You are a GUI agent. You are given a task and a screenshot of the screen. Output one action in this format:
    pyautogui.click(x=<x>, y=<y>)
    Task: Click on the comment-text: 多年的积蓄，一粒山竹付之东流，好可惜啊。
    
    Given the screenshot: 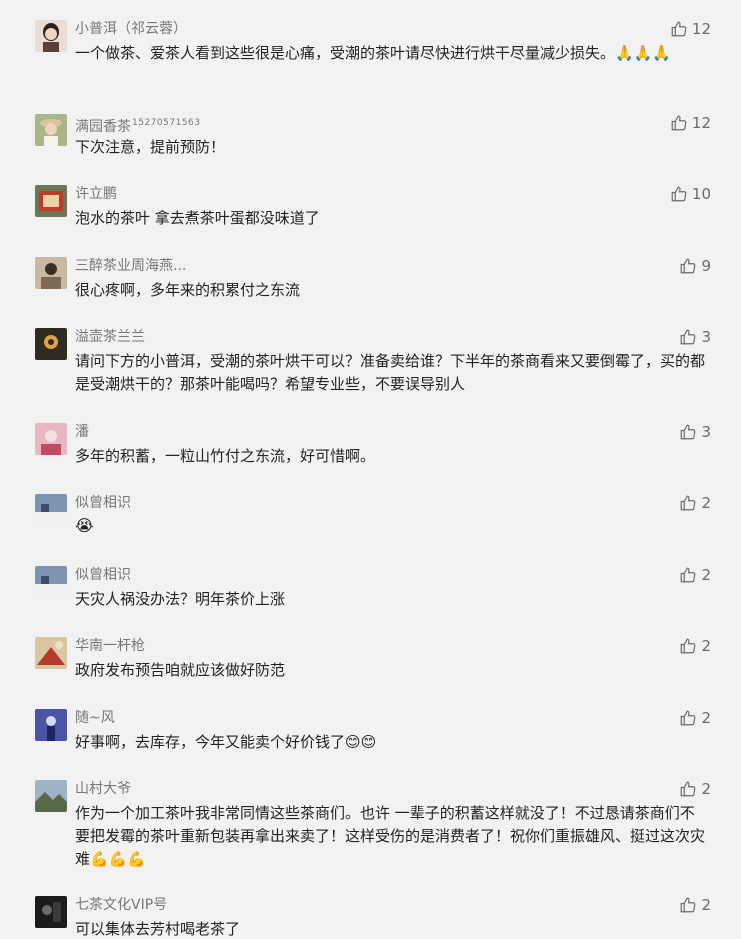 What is the action you would take?
    pyautogui.click(x=225, y=456)
    